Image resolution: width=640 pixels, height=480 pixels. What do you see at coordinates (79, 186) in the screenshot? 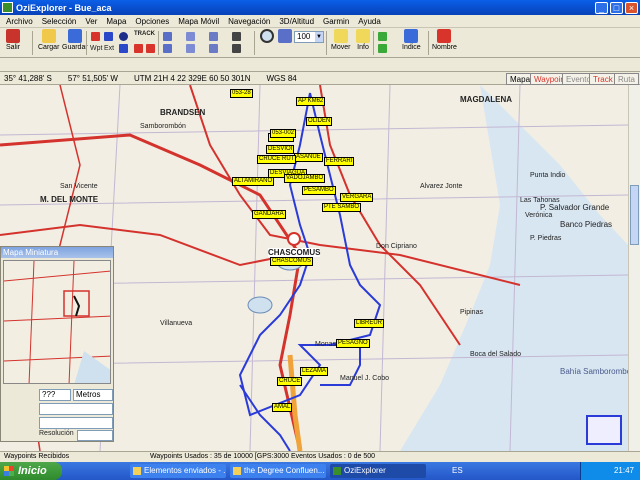
I see `place-label: San Vicente` at bounding box center [79, 186].